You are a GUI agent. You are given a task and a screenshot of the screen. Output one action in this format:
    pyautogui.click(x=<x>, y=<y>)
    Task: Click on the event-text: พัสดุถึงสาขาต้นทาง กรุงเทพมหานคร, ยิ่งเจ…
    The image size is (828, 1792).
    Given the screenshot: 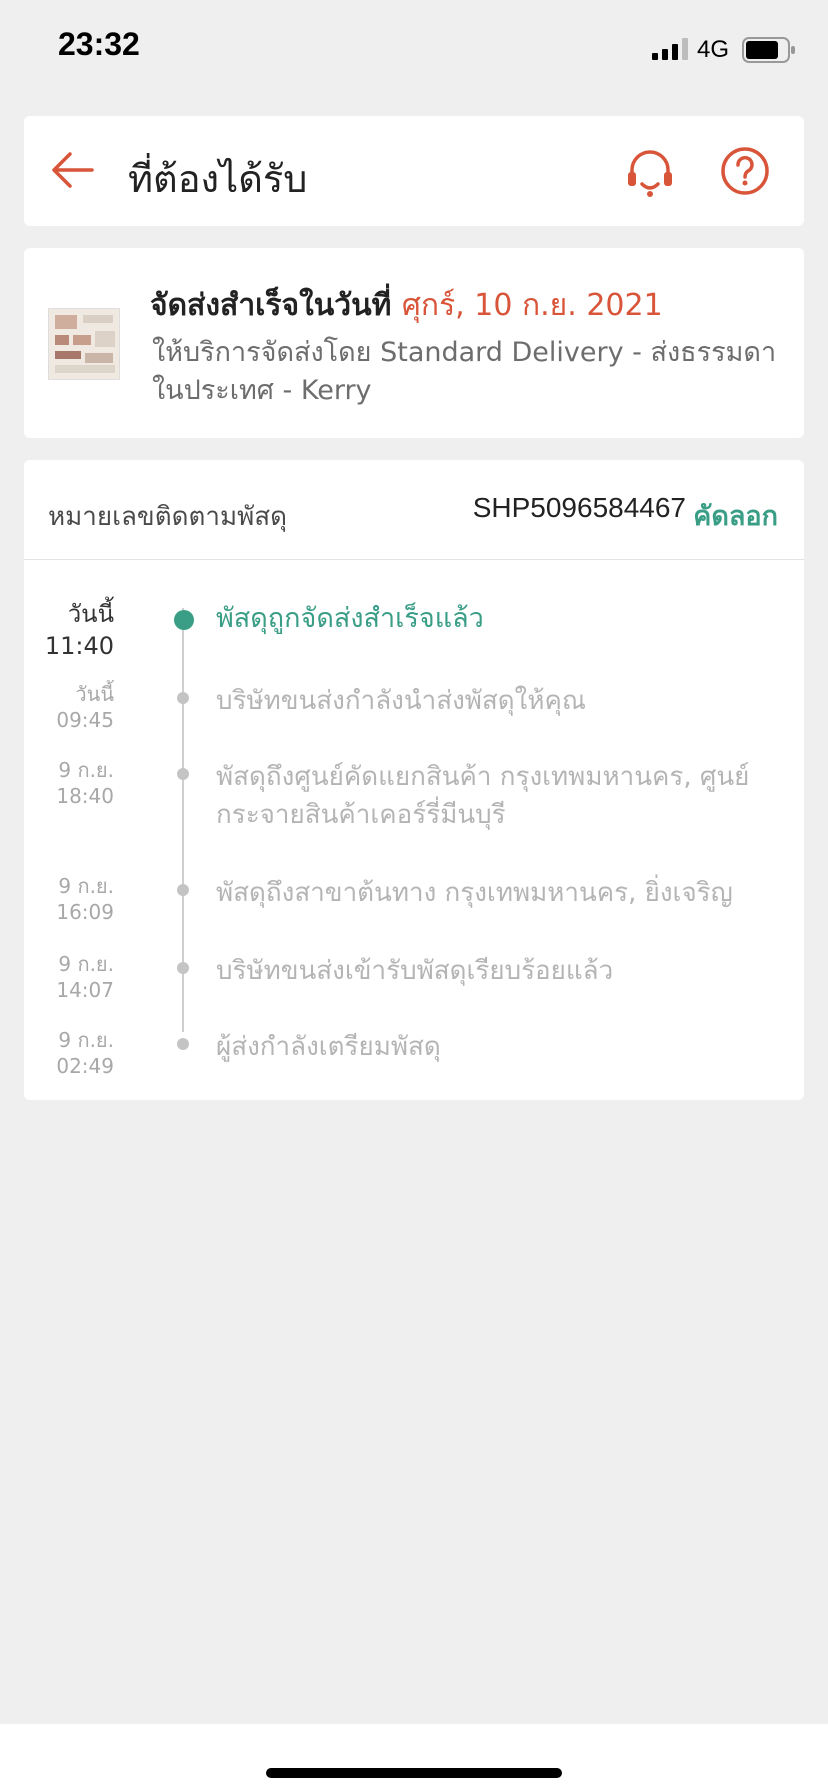 What is the action you would take?
    pyautogui.click(x=474, y=893)
    